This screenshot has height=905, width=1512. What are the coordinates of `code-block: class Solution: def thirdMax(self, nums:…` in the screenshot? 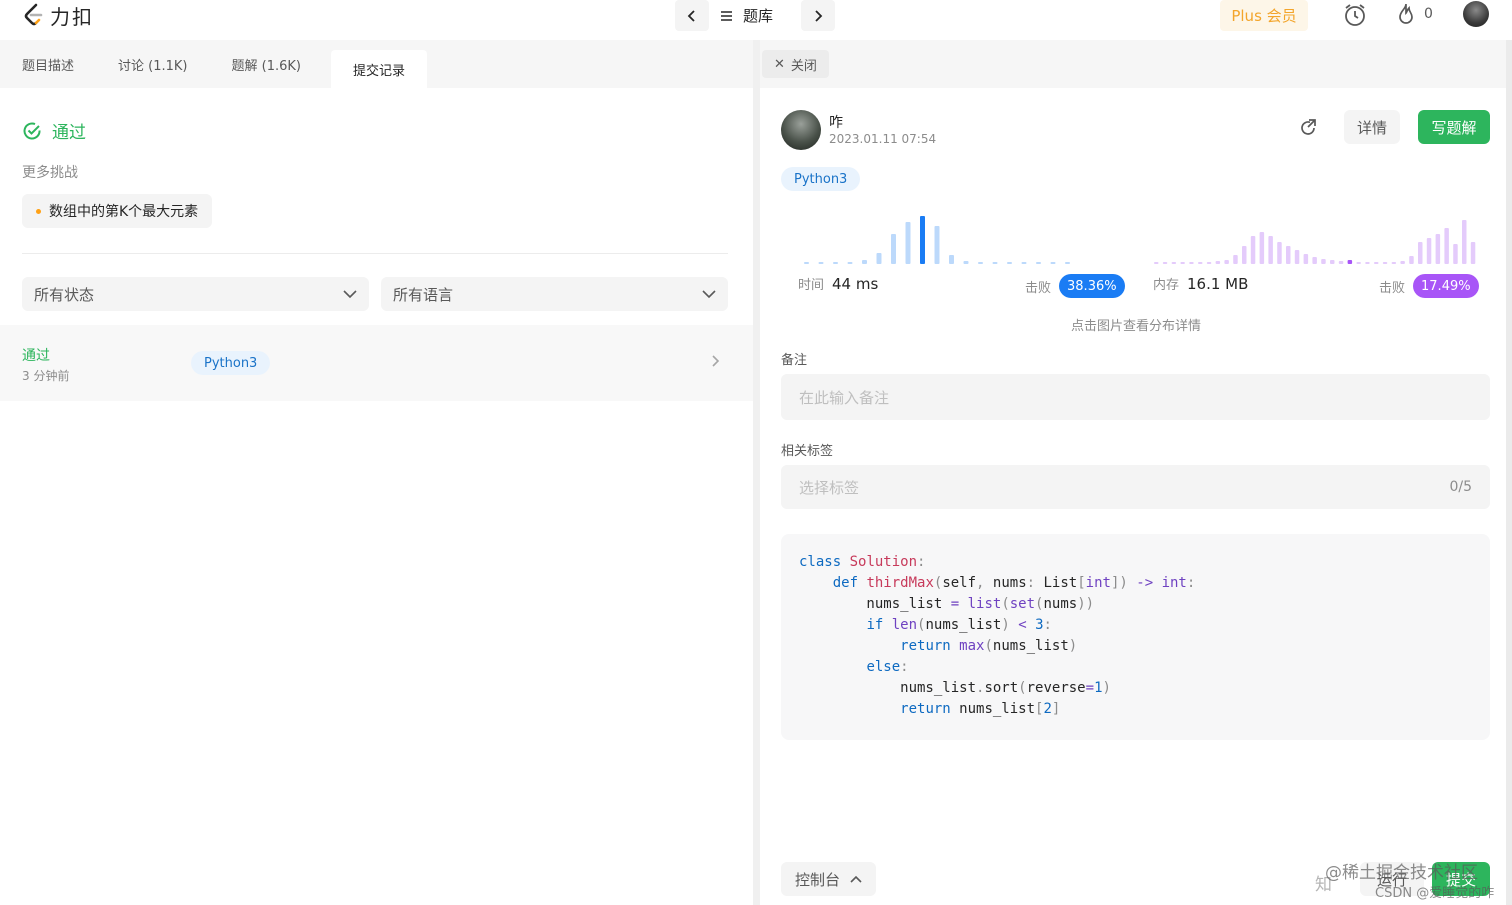 It's located at (1135, 637).